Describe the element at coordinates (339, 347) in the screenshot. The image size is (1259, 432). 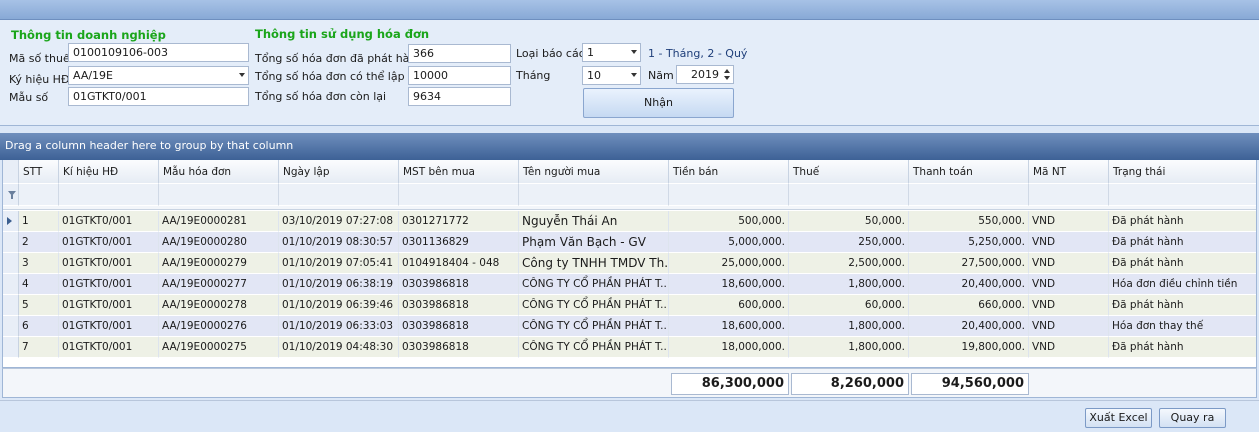
I see `cell-date: 01/10/2019 04:48:30` at that location.